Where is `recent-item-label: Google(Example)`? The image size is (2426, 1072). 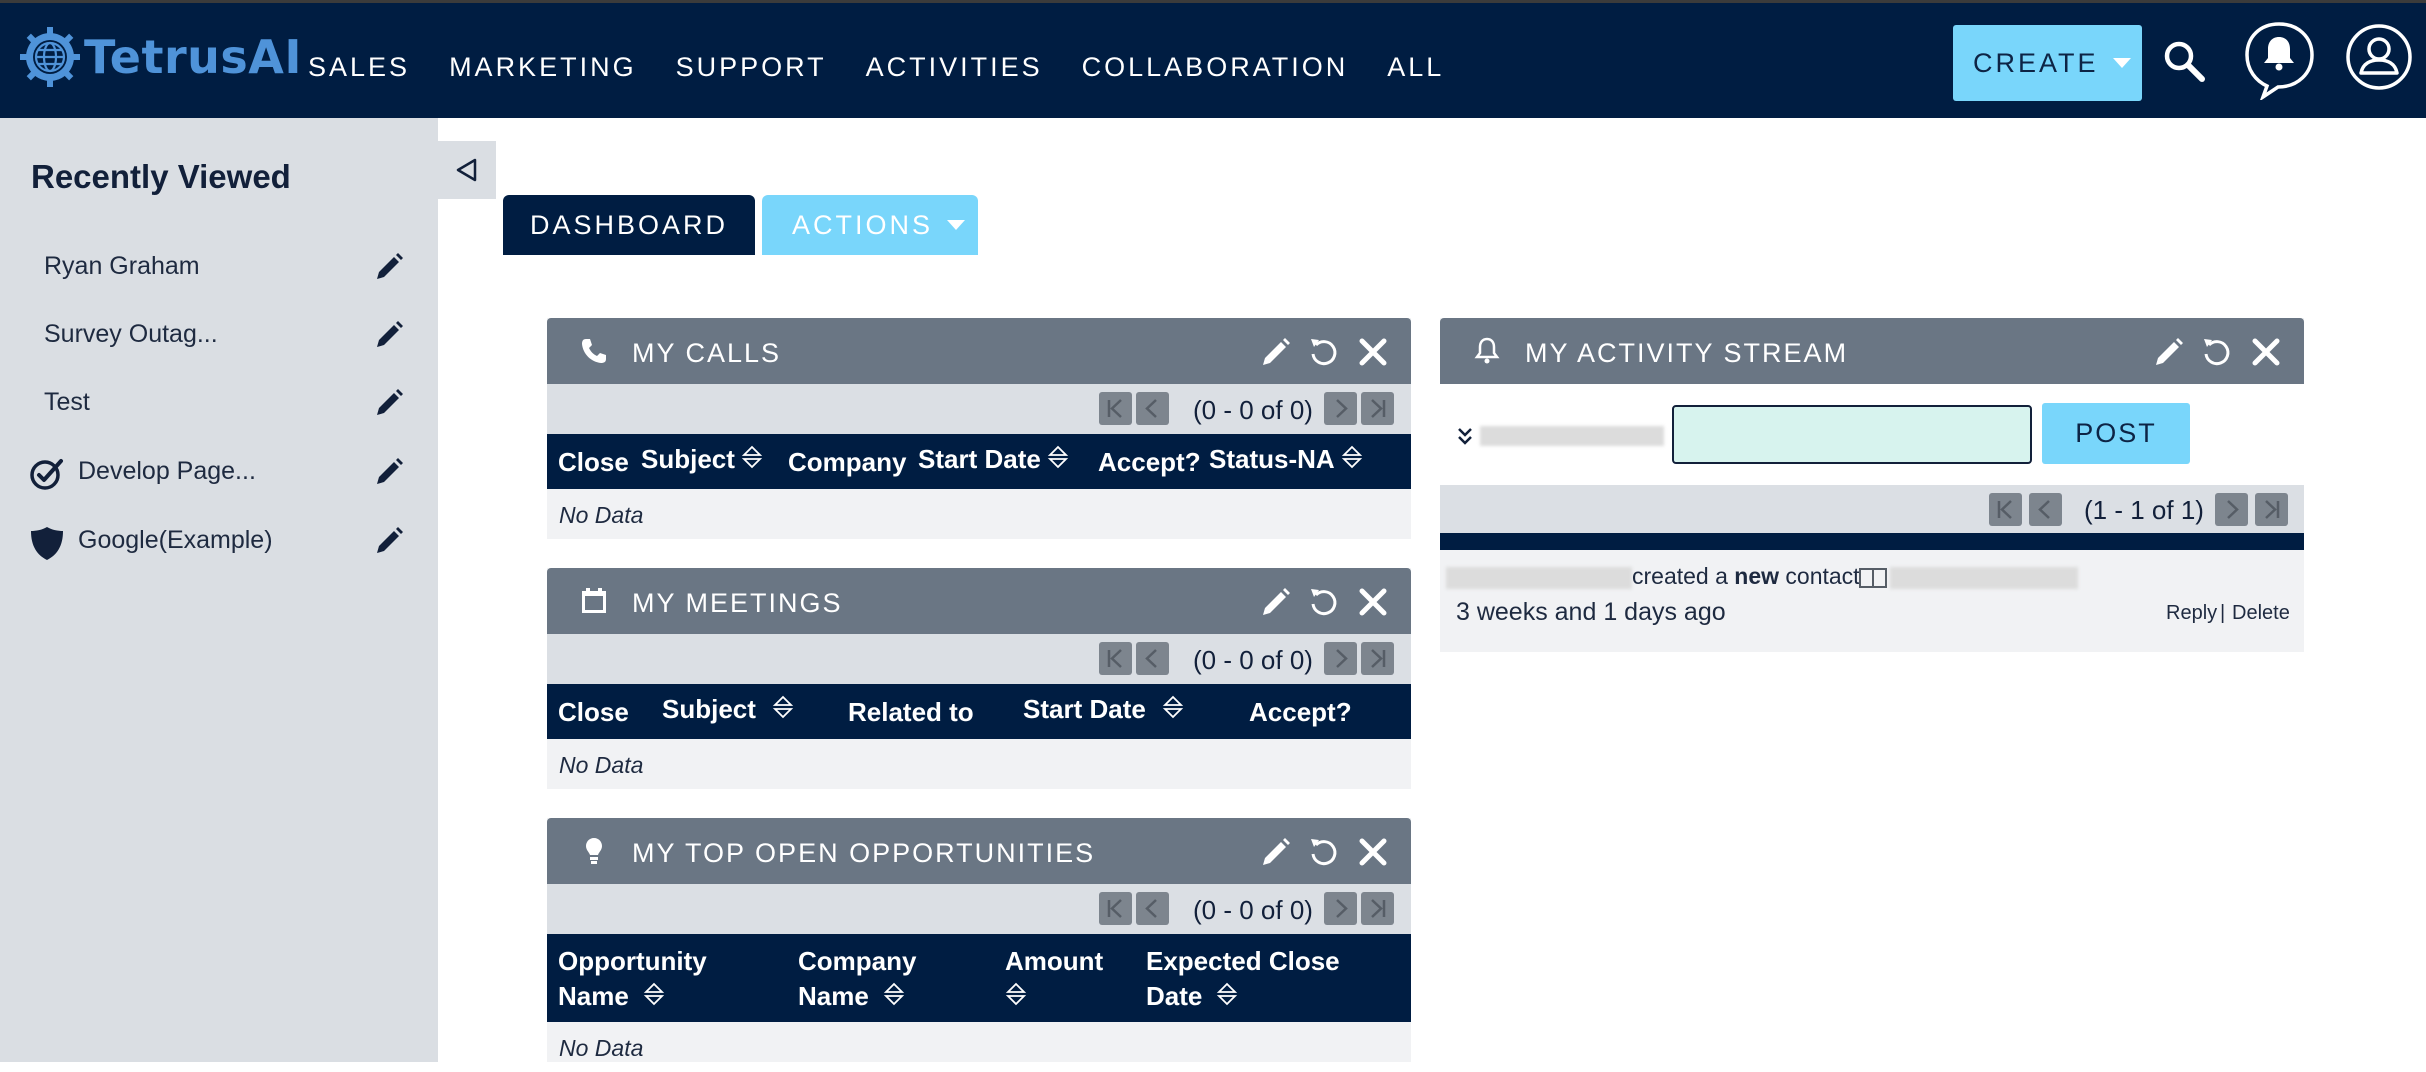
recent-item-label: Google(Example) is located at coordinates (175, 540).